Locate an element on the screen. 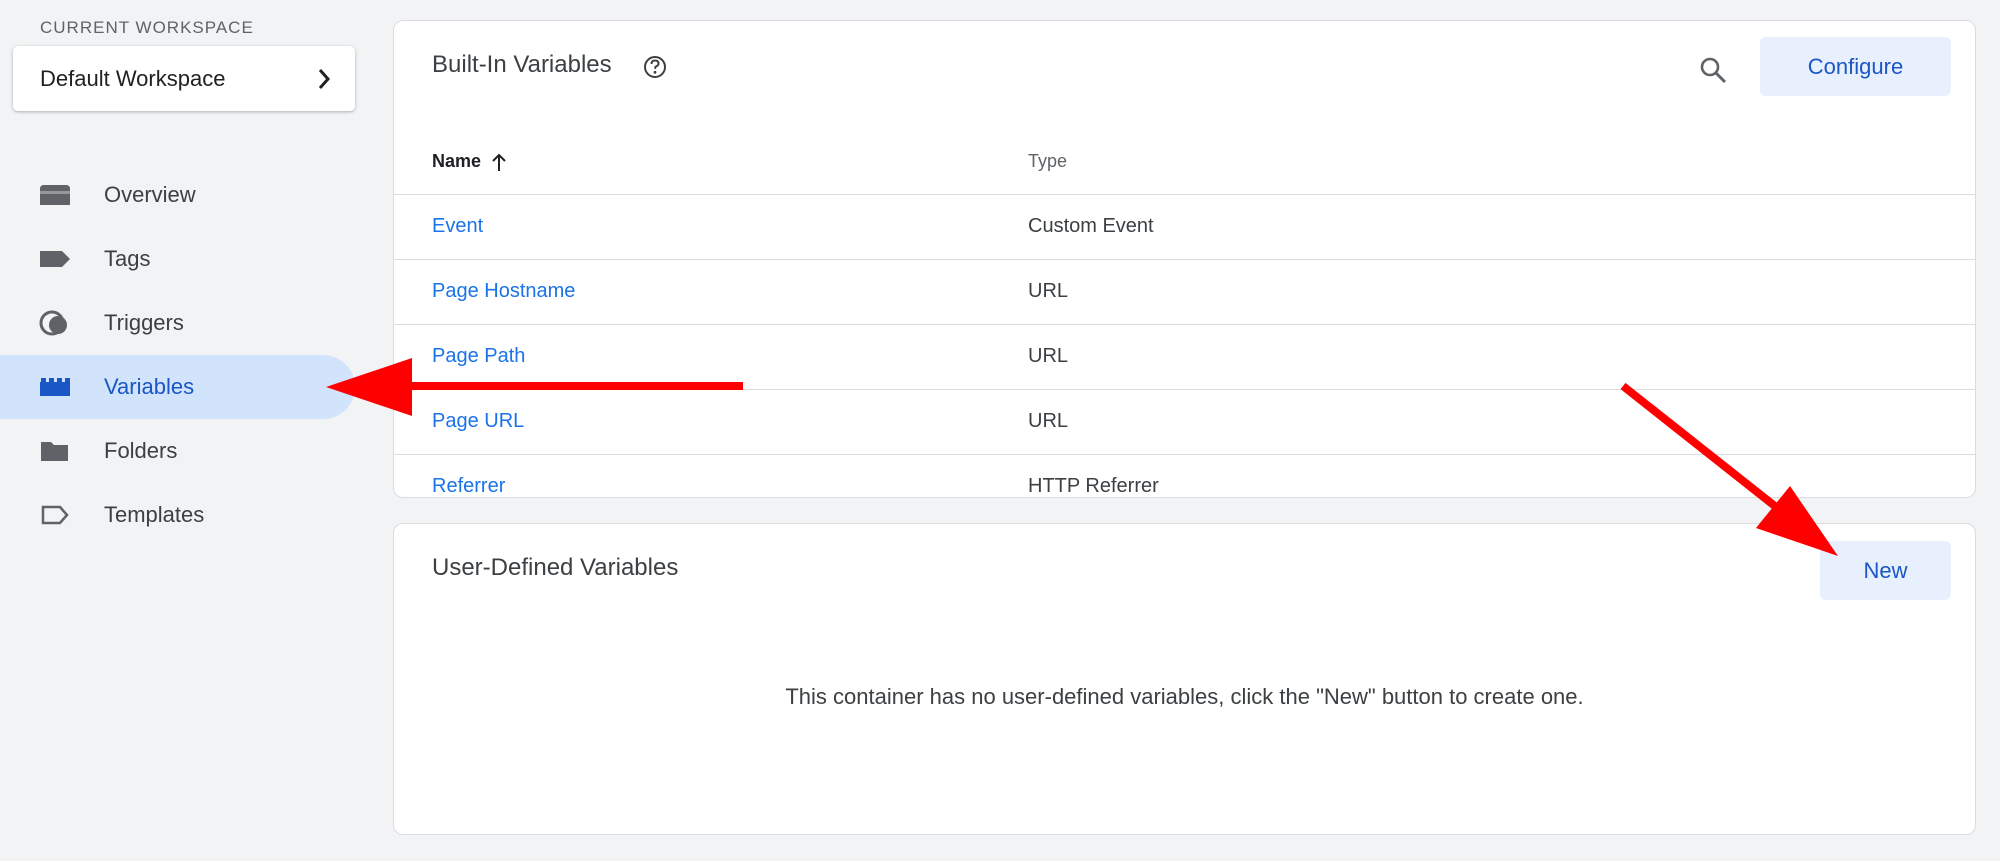  nav-item-folders: Folders is located at coordinates (177, 451).